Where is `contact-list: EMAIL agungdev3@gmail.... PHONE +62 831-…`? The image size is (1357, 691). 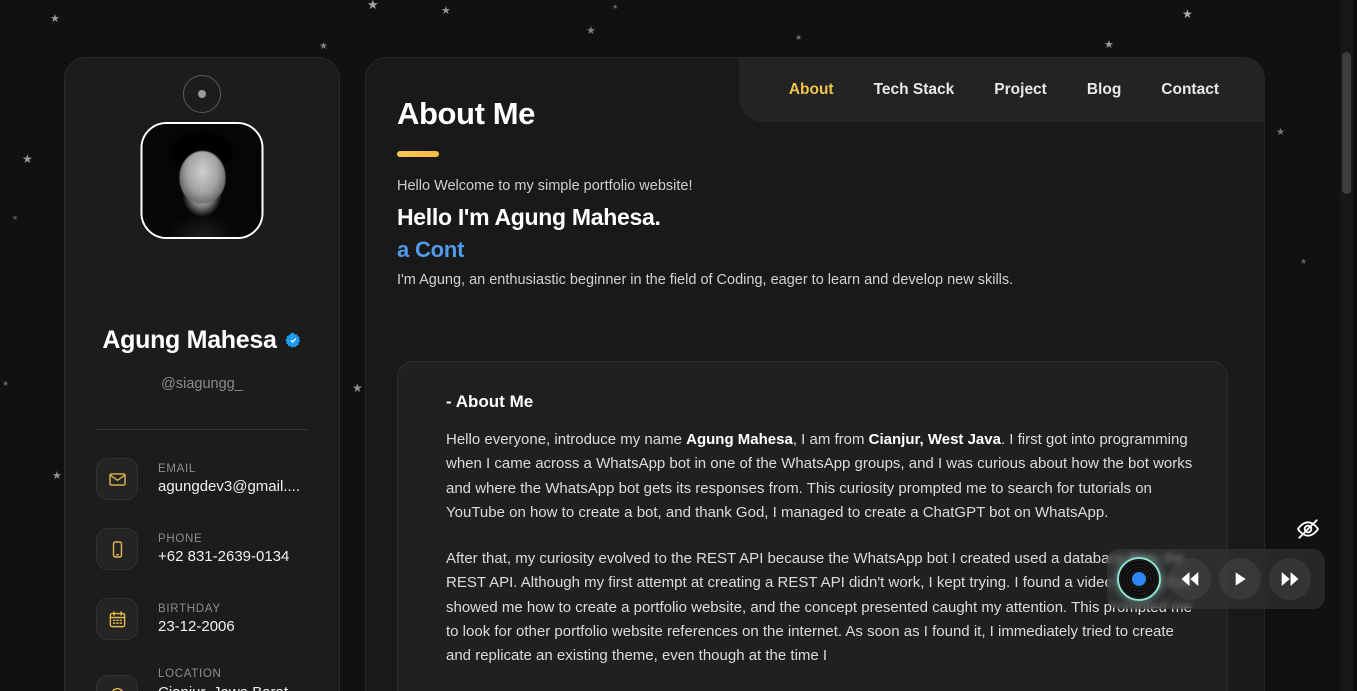
contact-list: EMAIL agungdev3@gmail.... PHONE +62 831-… is located at coordinates (208, 574).